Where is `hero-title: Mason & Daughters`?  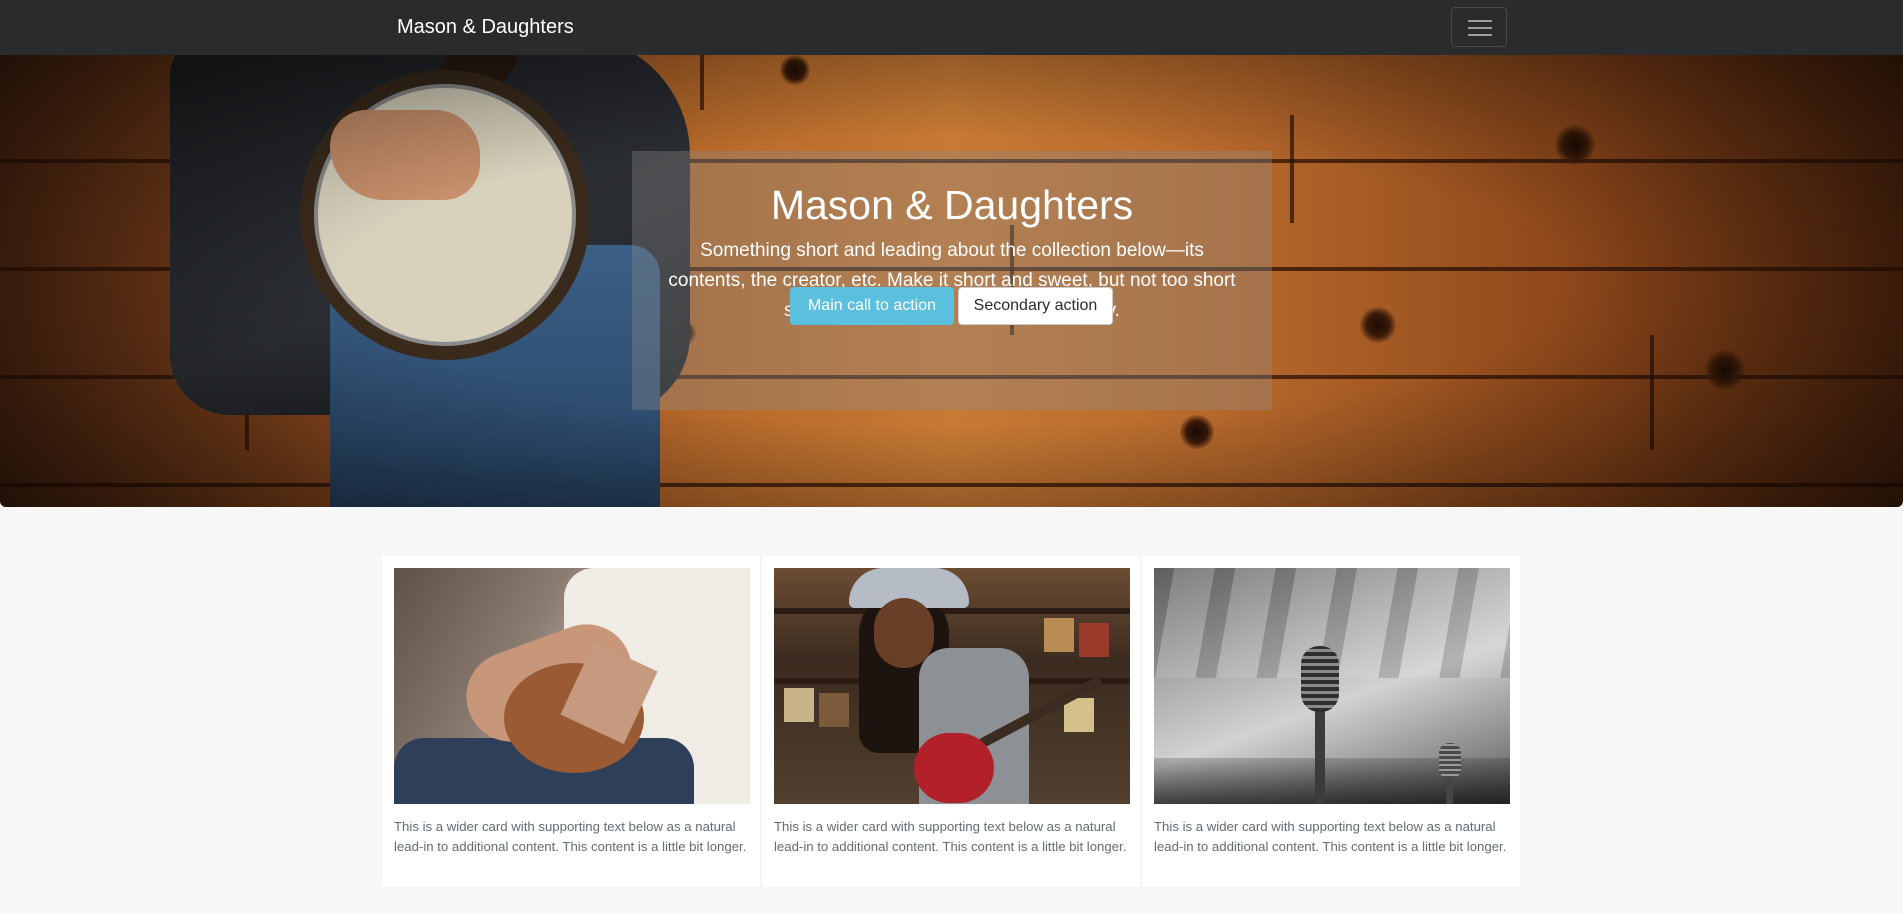 hero-title: Mason & Daughters is located at coordinates (952, 205).